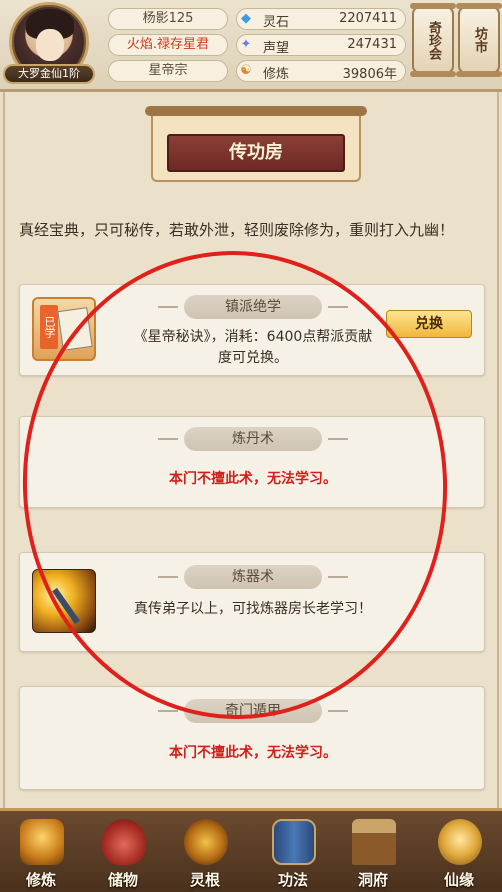  Describe the element at coordinates (50, 45) in the screenshot. I see `avatar-face` at that location.